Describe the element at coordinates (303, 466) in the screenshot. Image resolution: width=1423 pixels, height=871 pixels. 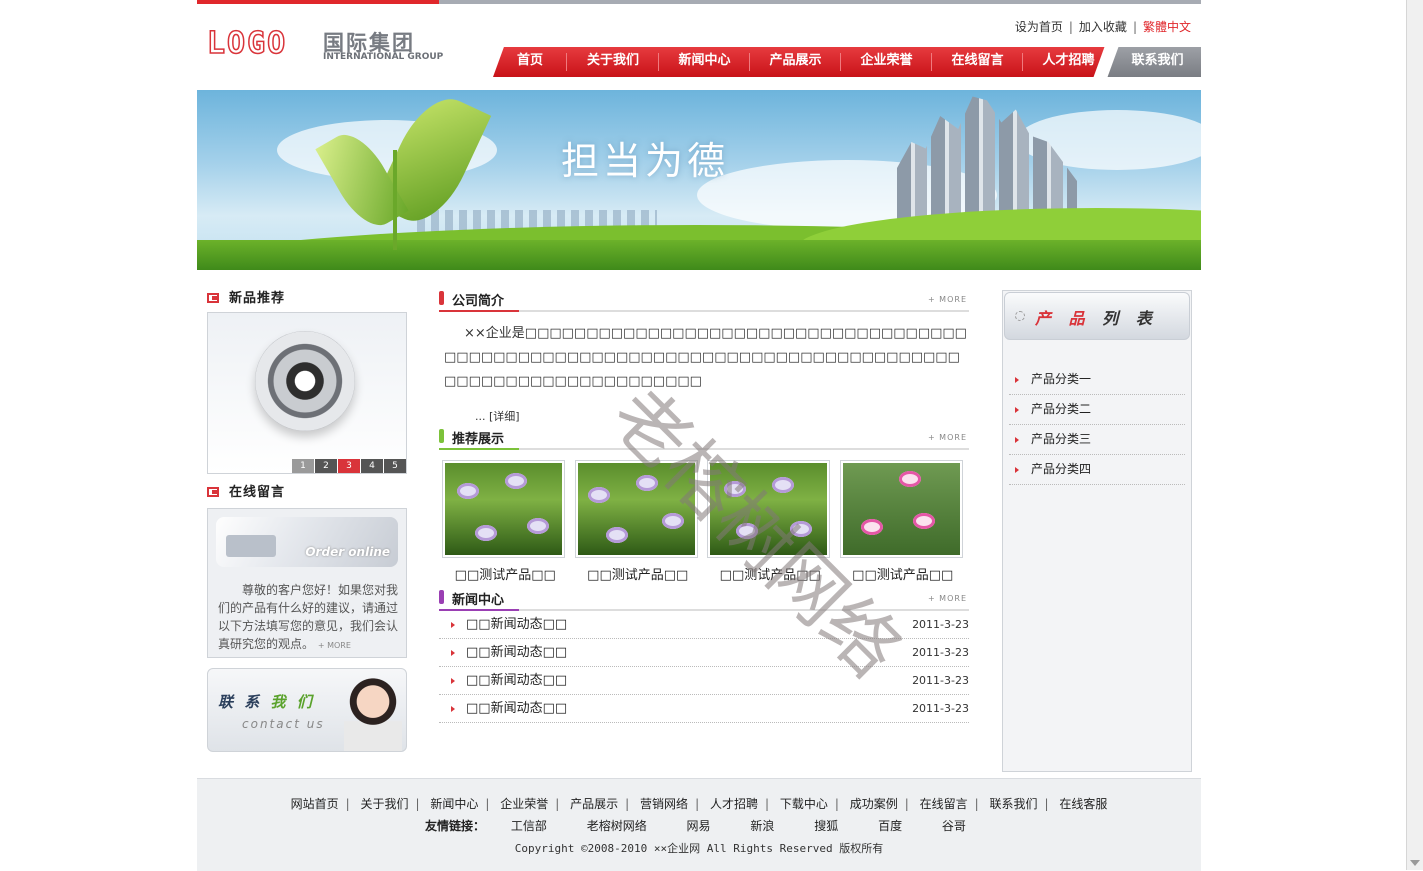
I see `pager-1: 1` at that location.